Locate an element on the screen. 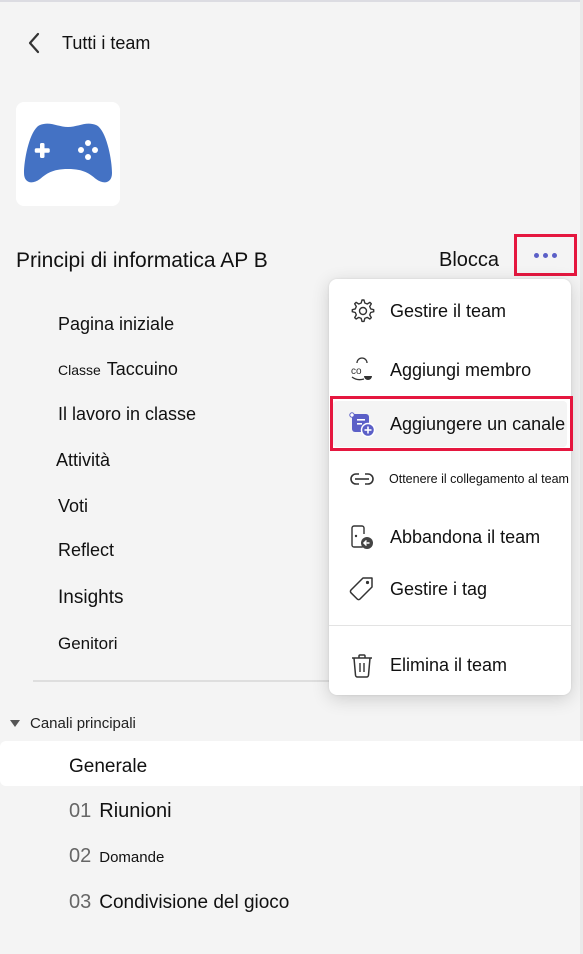  menu-item-manage-team: Gestire il team is located at coordinates (450, 311).